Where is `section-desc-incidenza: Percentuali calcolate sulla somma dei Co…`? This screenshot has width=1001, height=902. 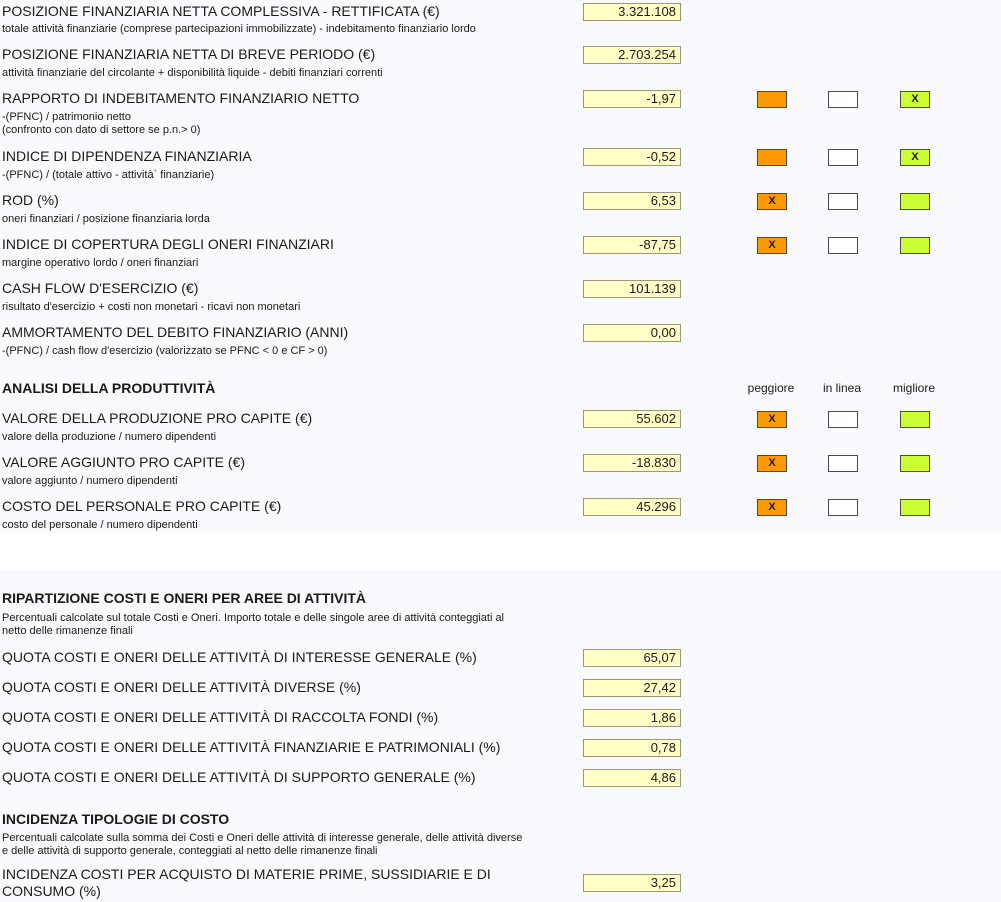 section-desc-incidenza: Percentuali calcolate sulla somma dei Co… is located at coordinates (262, 844).